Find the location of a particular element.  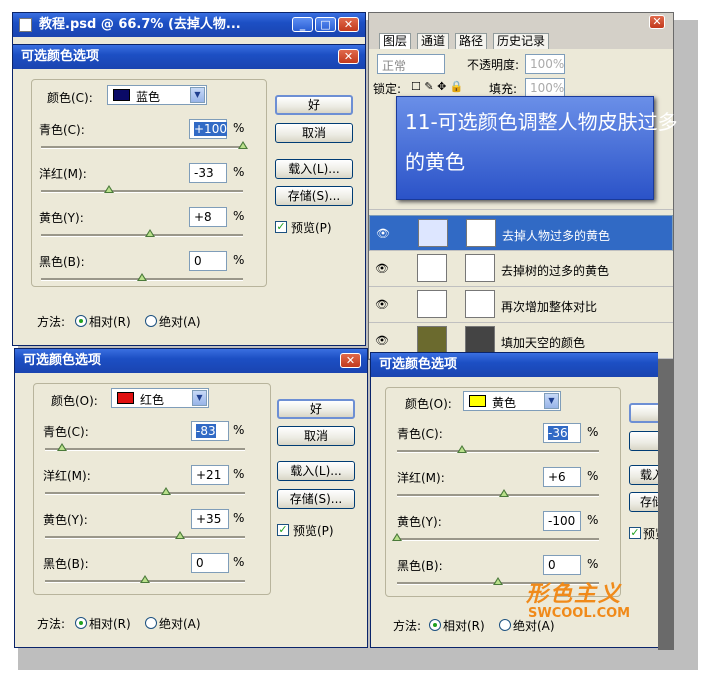

mask-thumbnail is located at coordinates (481, 233).